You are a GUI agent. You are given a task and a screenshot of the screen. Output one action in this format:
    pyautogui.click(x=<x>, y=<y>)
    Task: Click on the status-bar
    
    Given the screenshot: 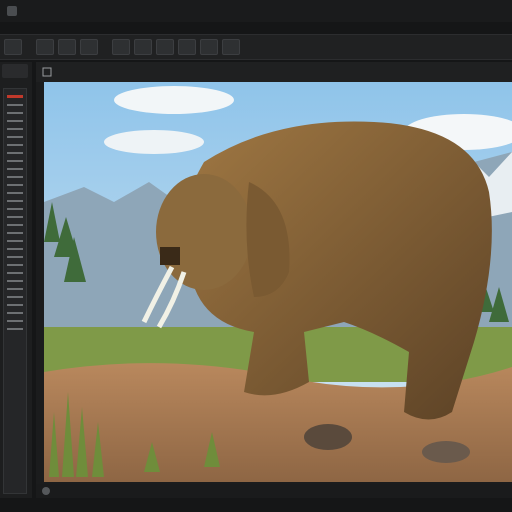 What is the action you would take?
    pyautogui.click(x=274, y=491)
    